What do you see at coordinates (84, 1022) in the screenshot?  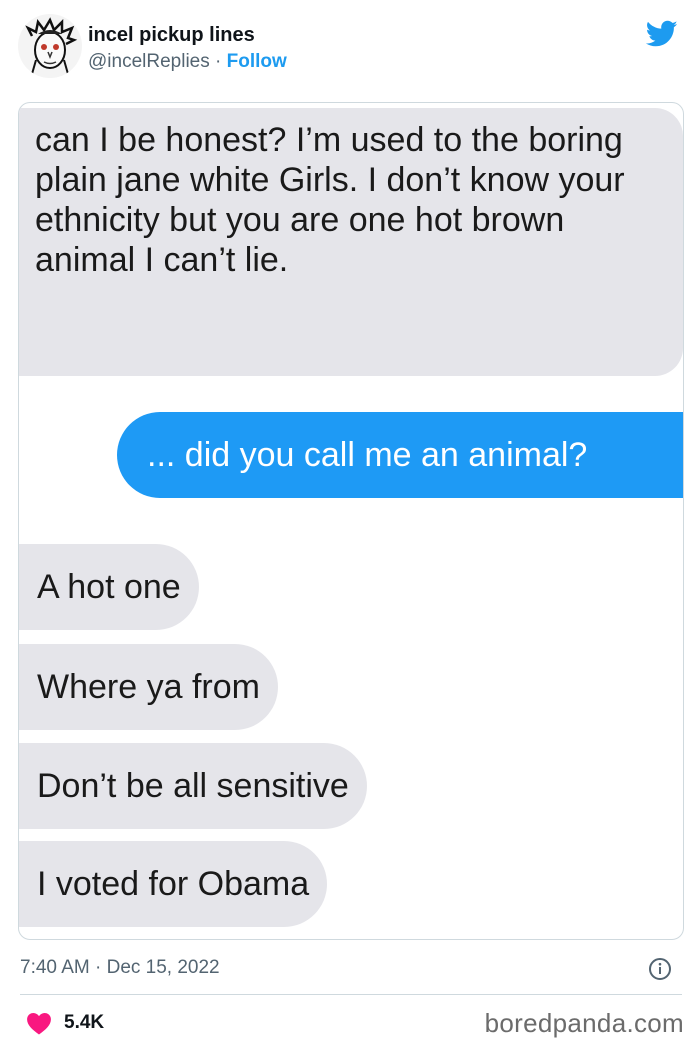 I see `like-count: 5.4K` at bounding box center [84, 1022].